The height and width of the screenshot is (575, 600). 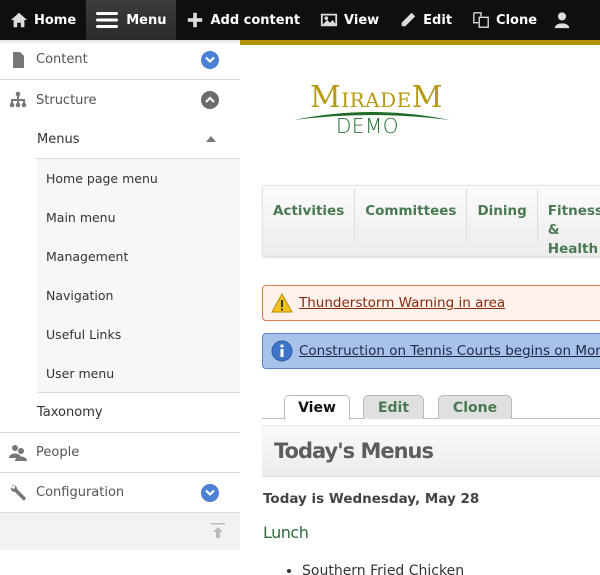 What do you see at coordinates (286, 532) in the screenshot?
I see `meal-heading: Lunch` at bounding box center [286, 532].